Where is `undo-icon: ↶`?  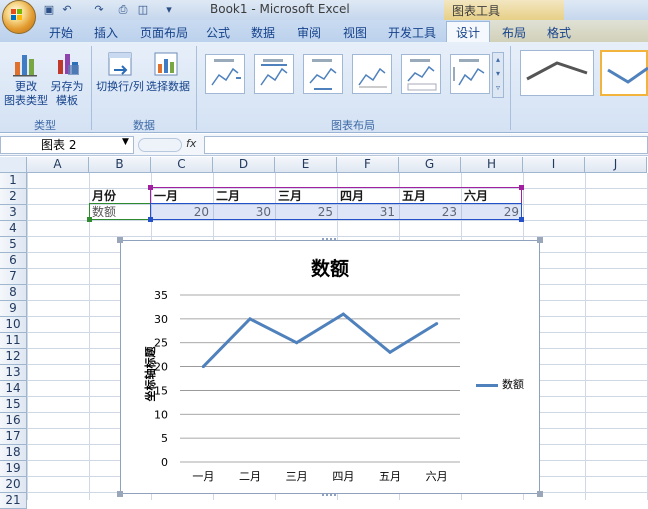
undo-icon: ↶ is located at coordinates (67, 10).